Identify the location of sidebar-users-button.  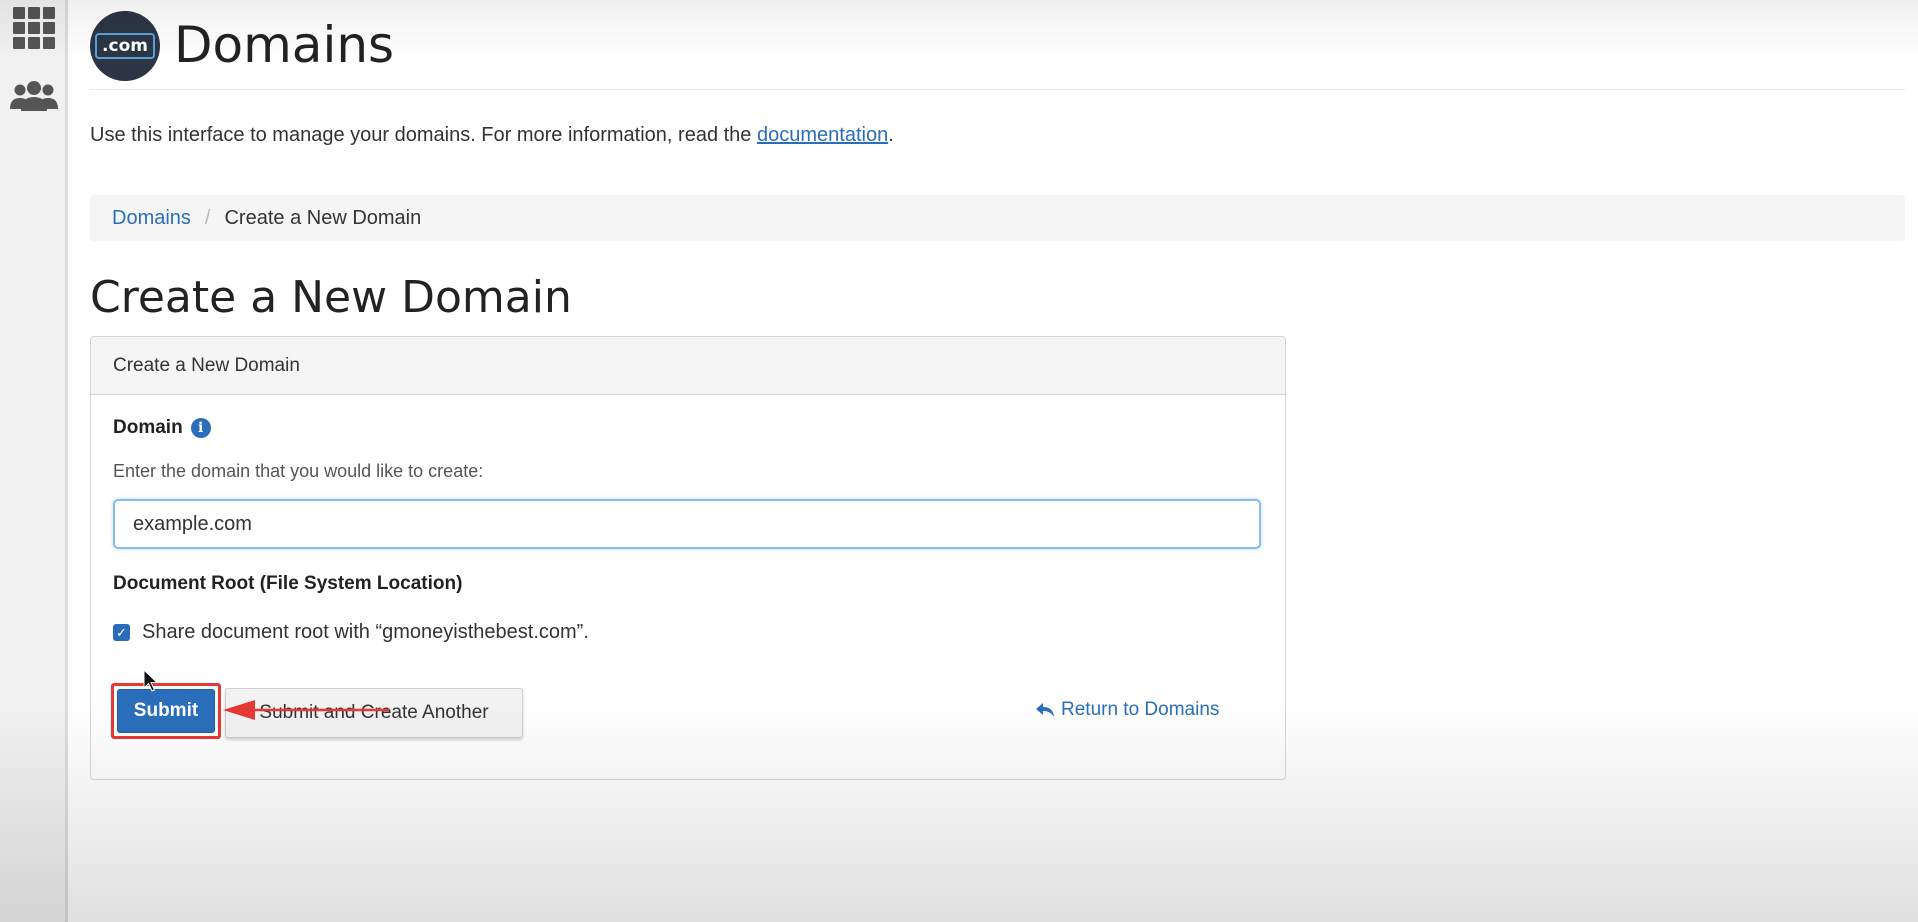
(34, 96).